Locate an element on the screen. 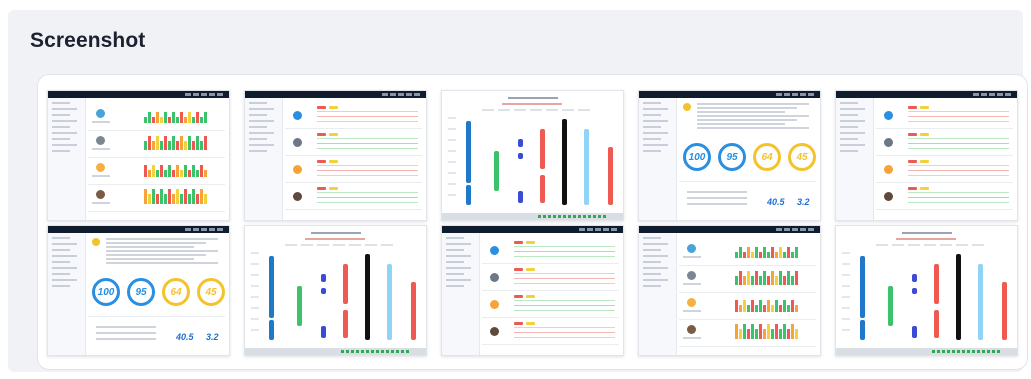  leaderboard-subtitle is located at coordinates (926, 239).